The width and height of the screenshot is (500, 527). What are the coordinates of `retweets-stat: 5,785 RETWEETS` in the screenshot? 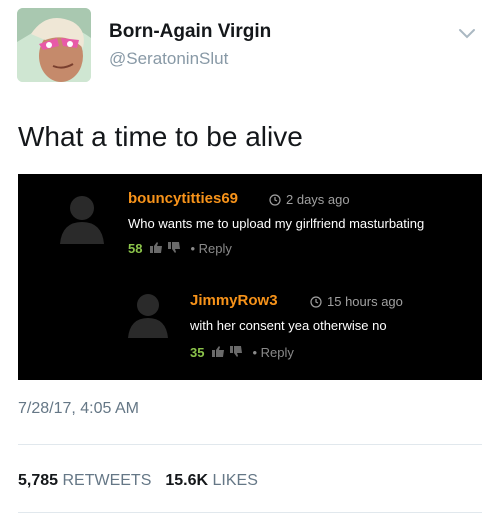 It's located at (84, 481).